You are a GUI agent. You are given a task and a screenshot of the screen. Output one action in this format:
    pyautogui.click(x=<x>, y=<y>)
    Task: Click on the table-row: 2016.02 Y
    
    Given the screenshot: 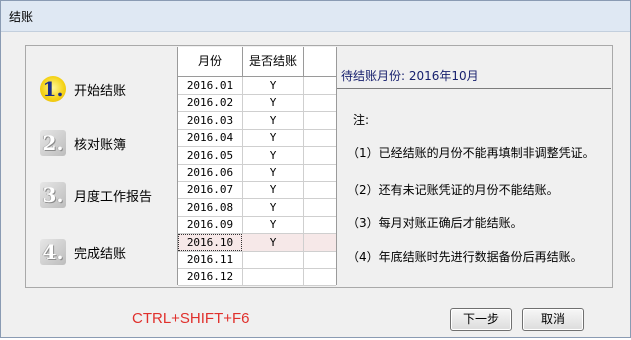 What is the action you would take?
    pyautogui.click(x=257, y=103)
    